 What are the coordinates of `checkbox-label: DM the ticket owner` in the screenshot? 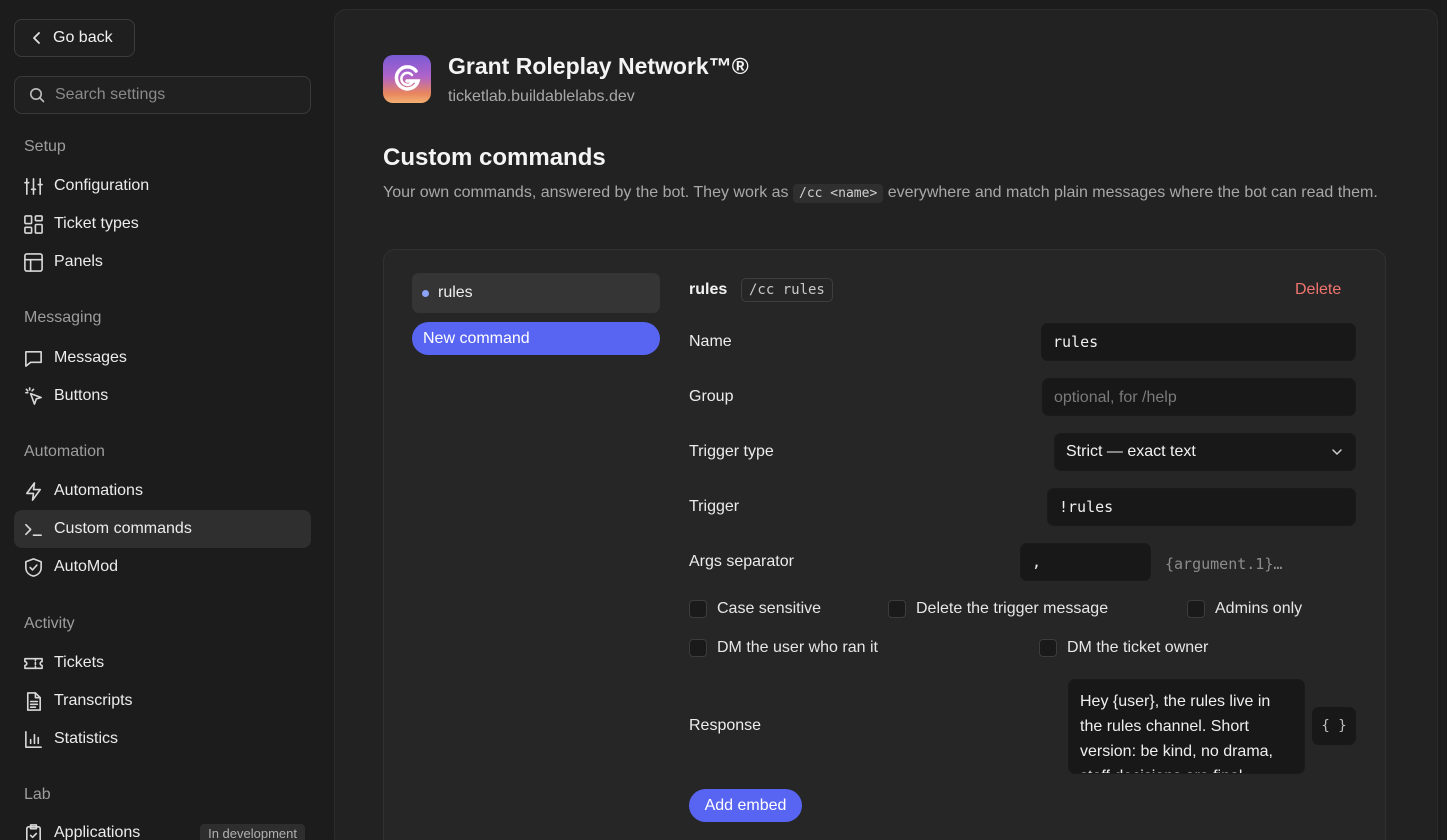 It's located at (1138, 647).